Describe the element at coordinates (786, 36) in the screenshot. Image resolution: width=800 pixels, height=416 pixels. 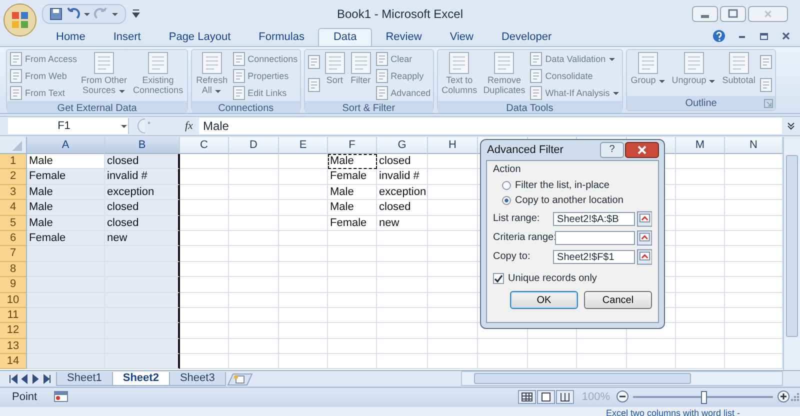
I see `close-icon` at that location.